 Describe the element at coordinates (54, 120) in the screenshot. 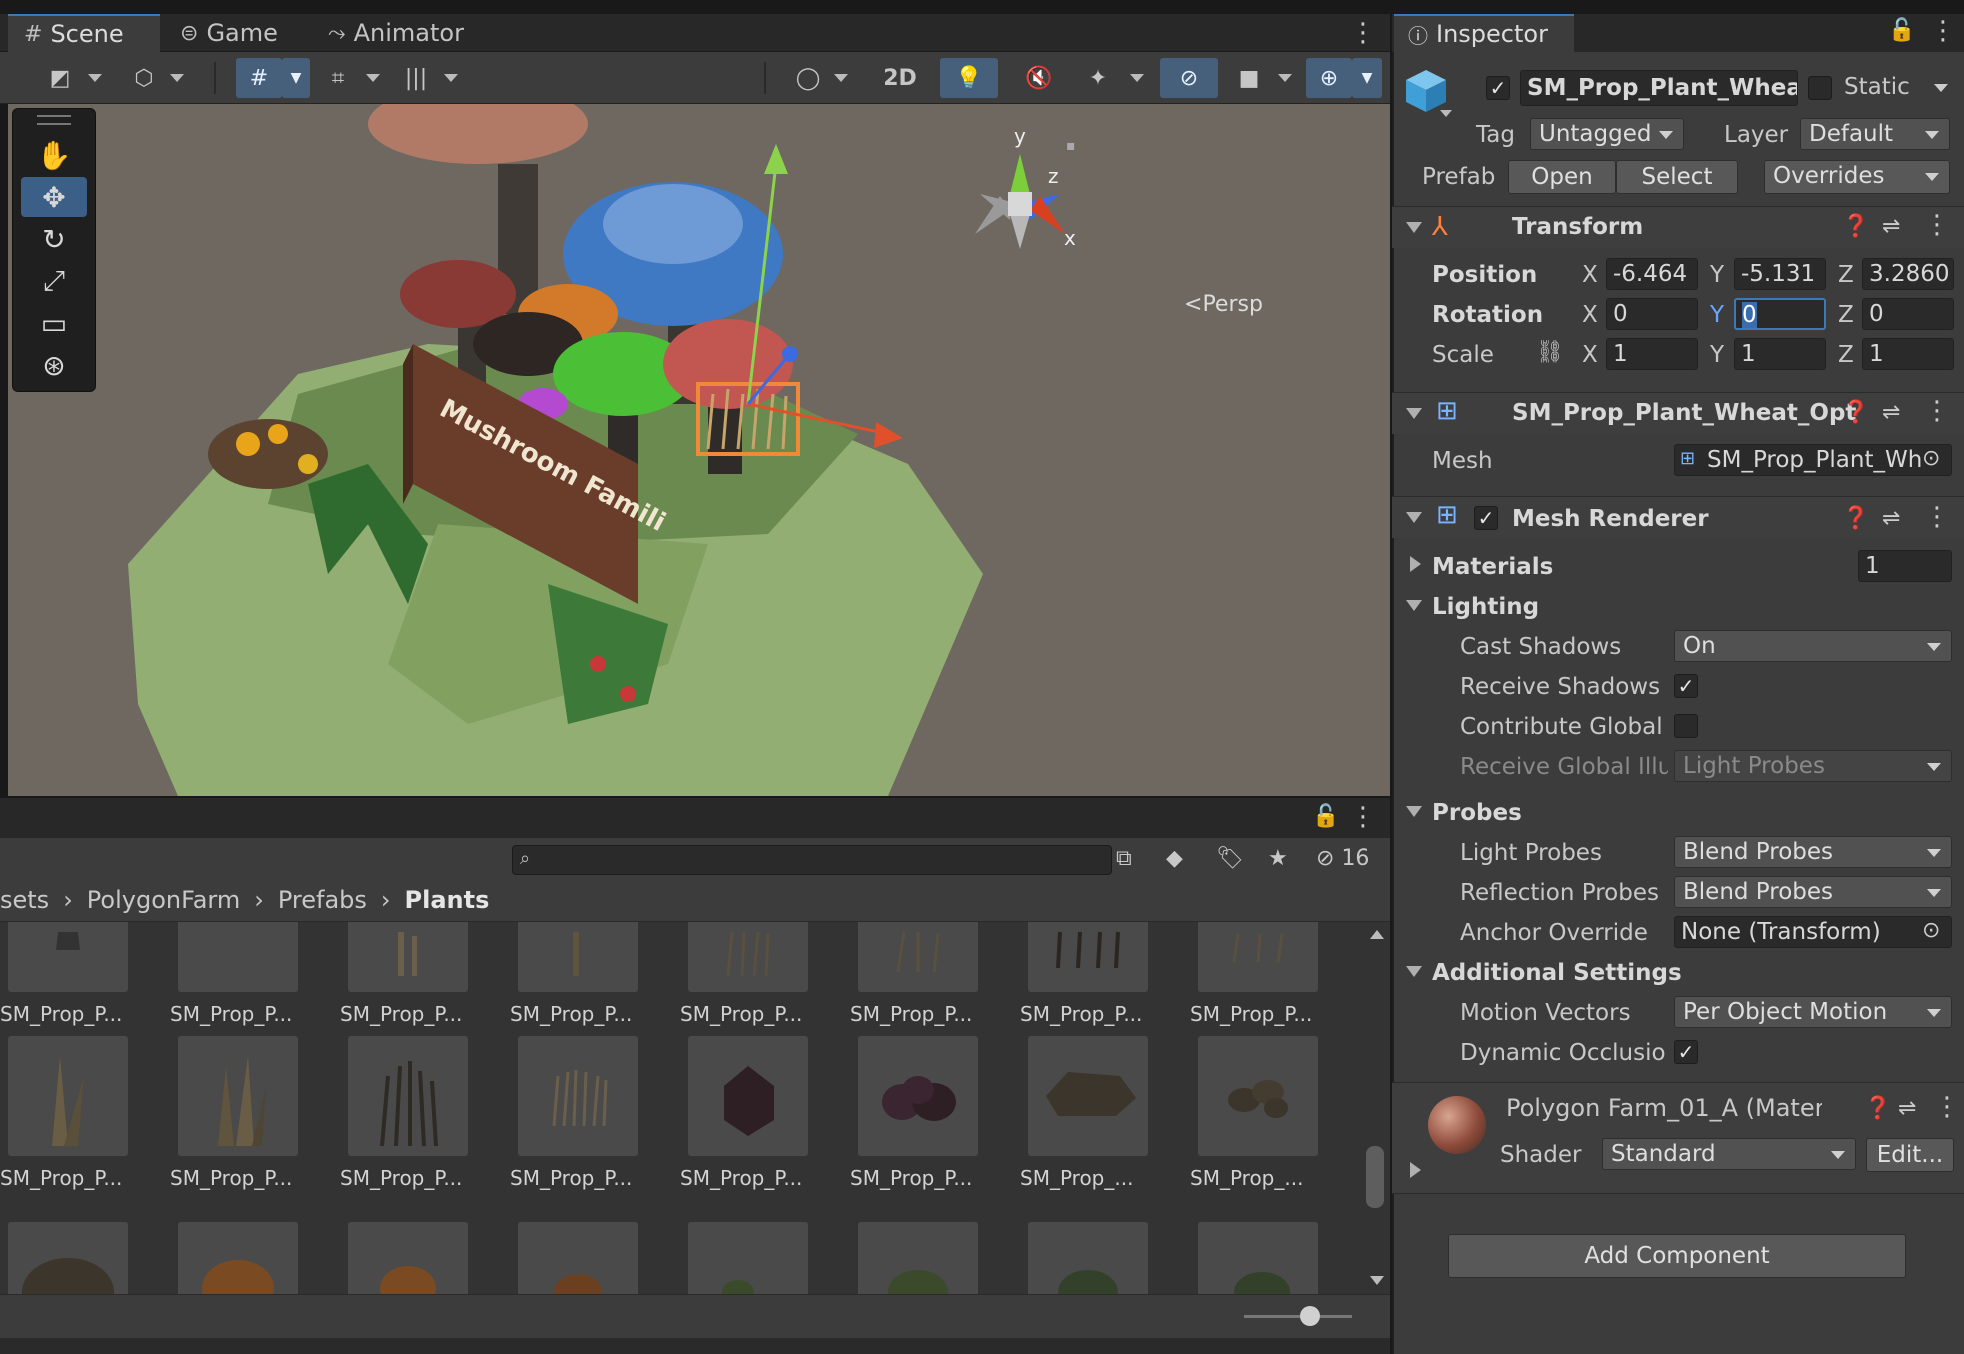

I see `drag-handle-icon` at that location.